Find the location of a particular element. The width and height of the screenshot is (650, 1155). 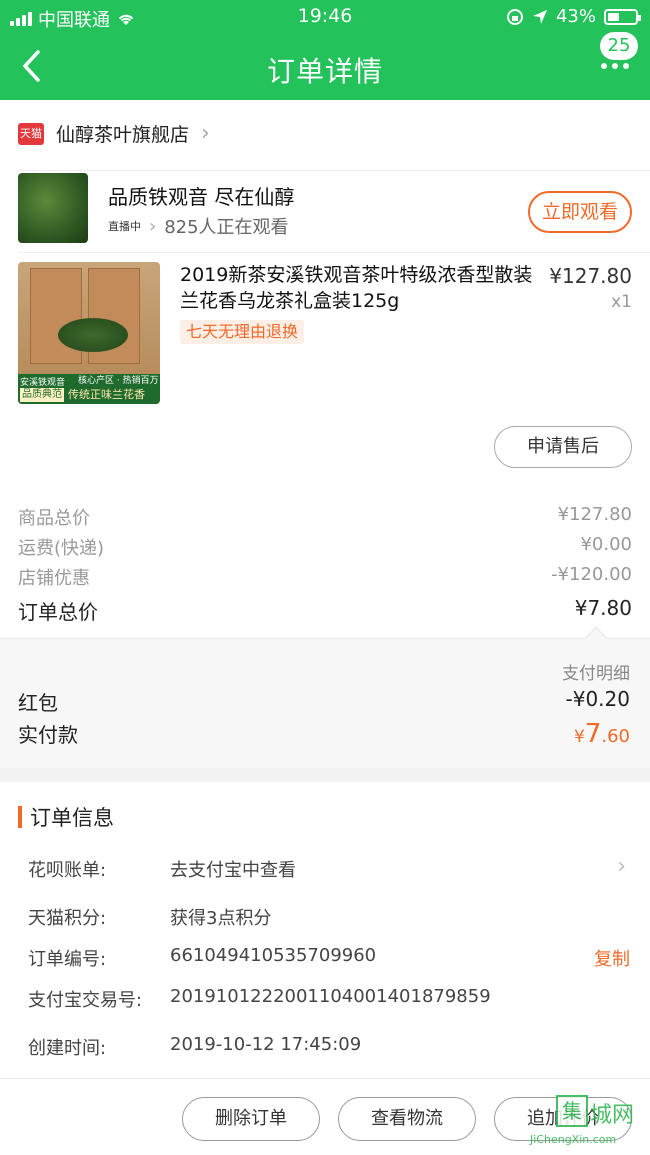

red-packet-value: -¥0.20 is located at coordinates (597, 699).